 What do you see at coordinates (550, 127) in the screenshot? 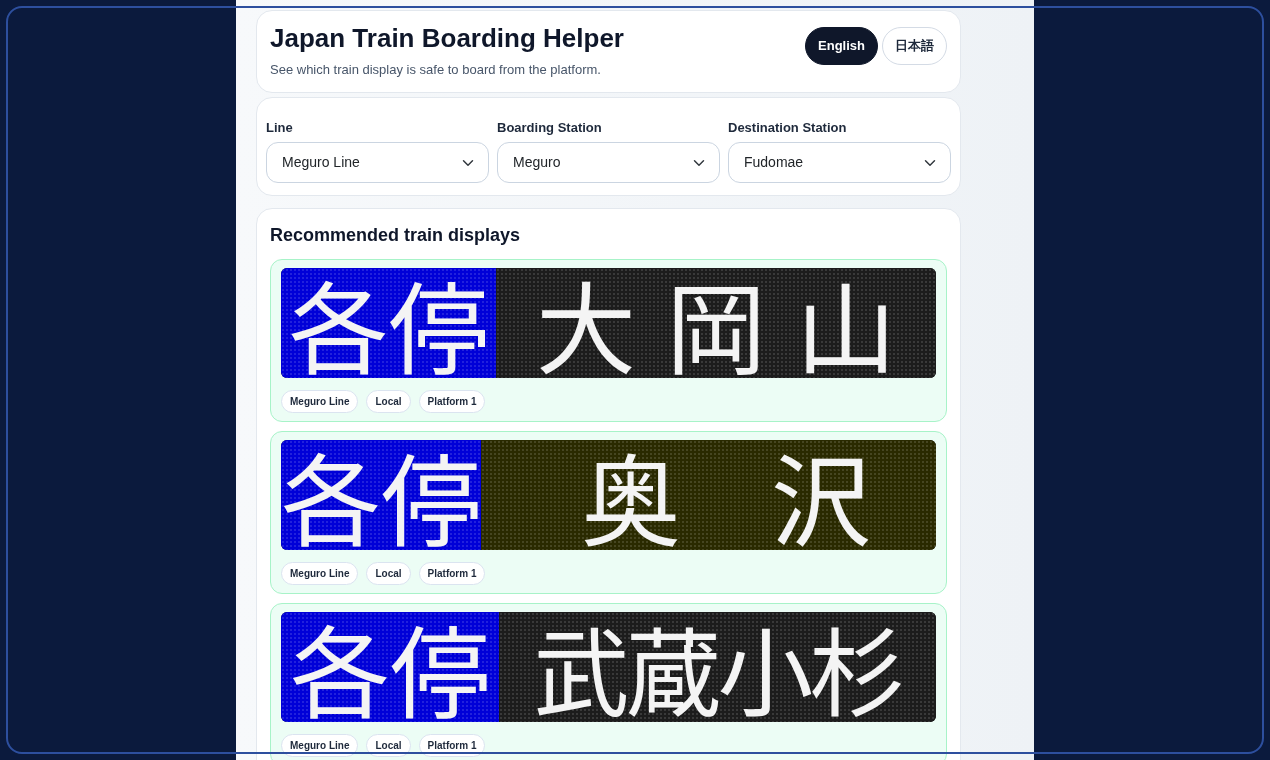
I see `field-label: Boarding Station` at bounding box center [550, 127].